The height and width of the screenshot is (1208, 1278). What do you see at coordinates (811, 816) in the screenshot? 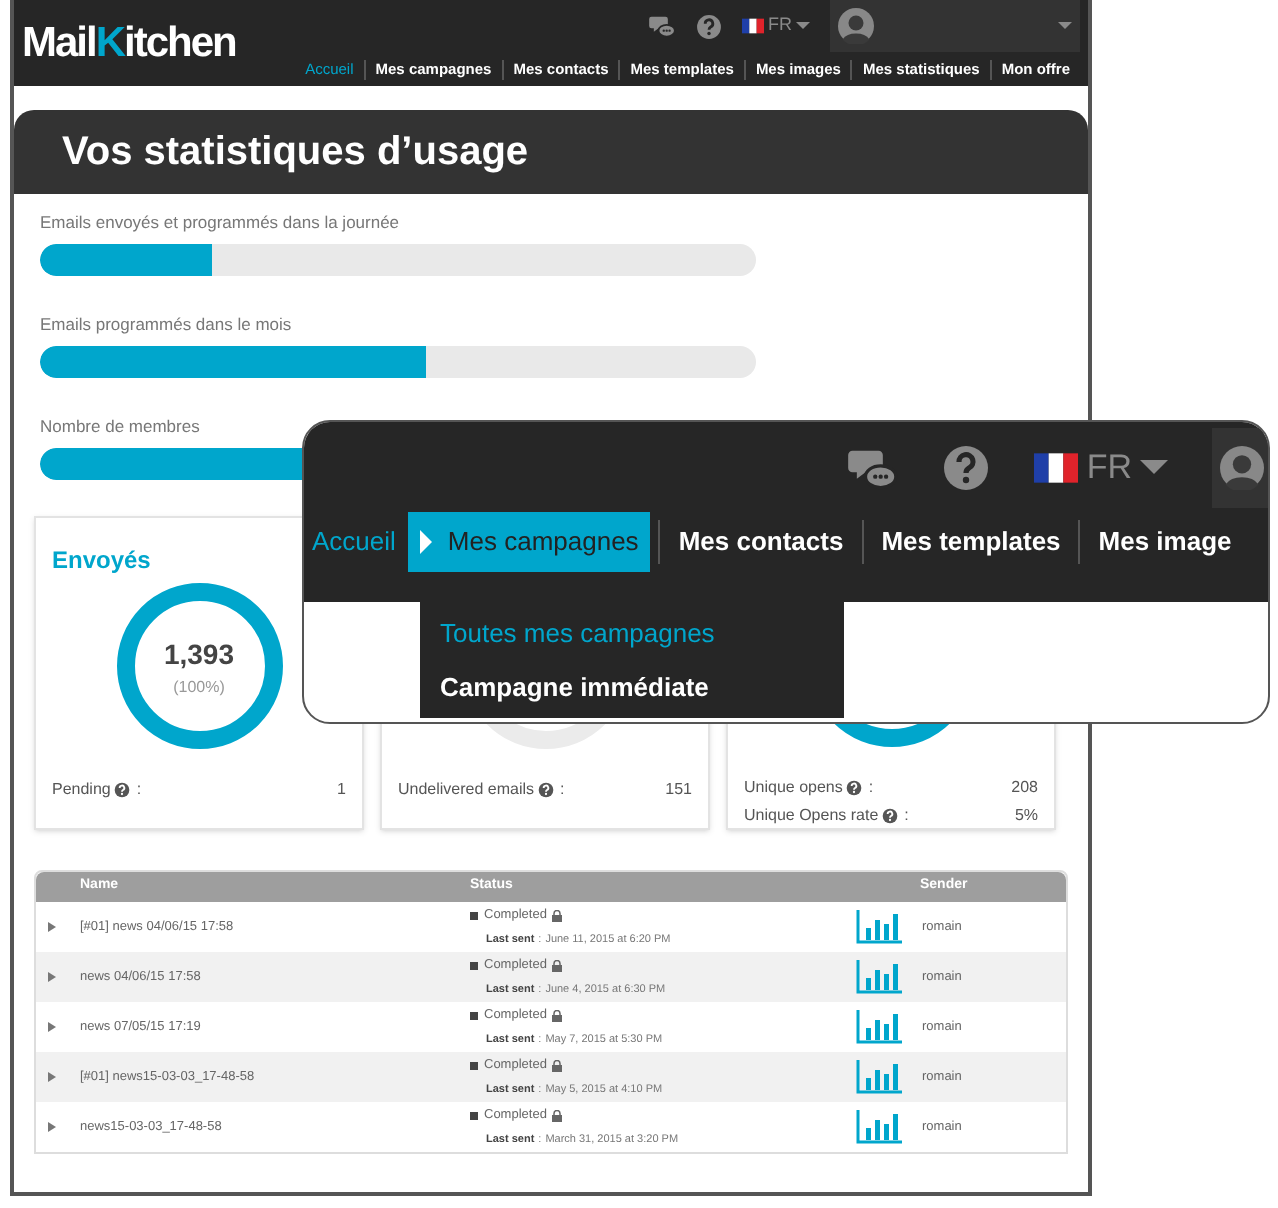
I see `stat-label: Unique Opens rate` at bounding box center [811, 816].